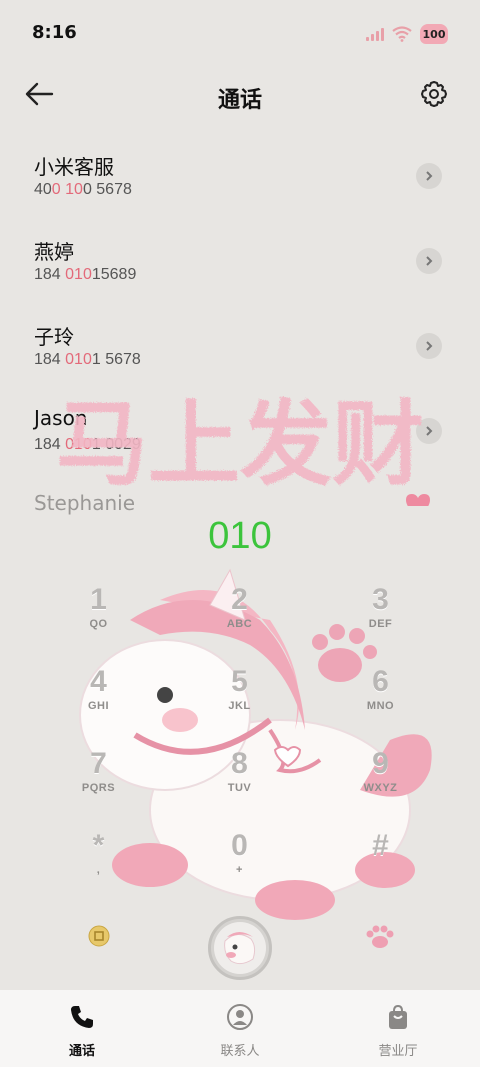 Image resolution: width=480 pixels, height=1067 pixels. What do you see at coordinates (240, 536) in the screenshot?
I see `dialed-number: 010` at bounding box center [240, 536].